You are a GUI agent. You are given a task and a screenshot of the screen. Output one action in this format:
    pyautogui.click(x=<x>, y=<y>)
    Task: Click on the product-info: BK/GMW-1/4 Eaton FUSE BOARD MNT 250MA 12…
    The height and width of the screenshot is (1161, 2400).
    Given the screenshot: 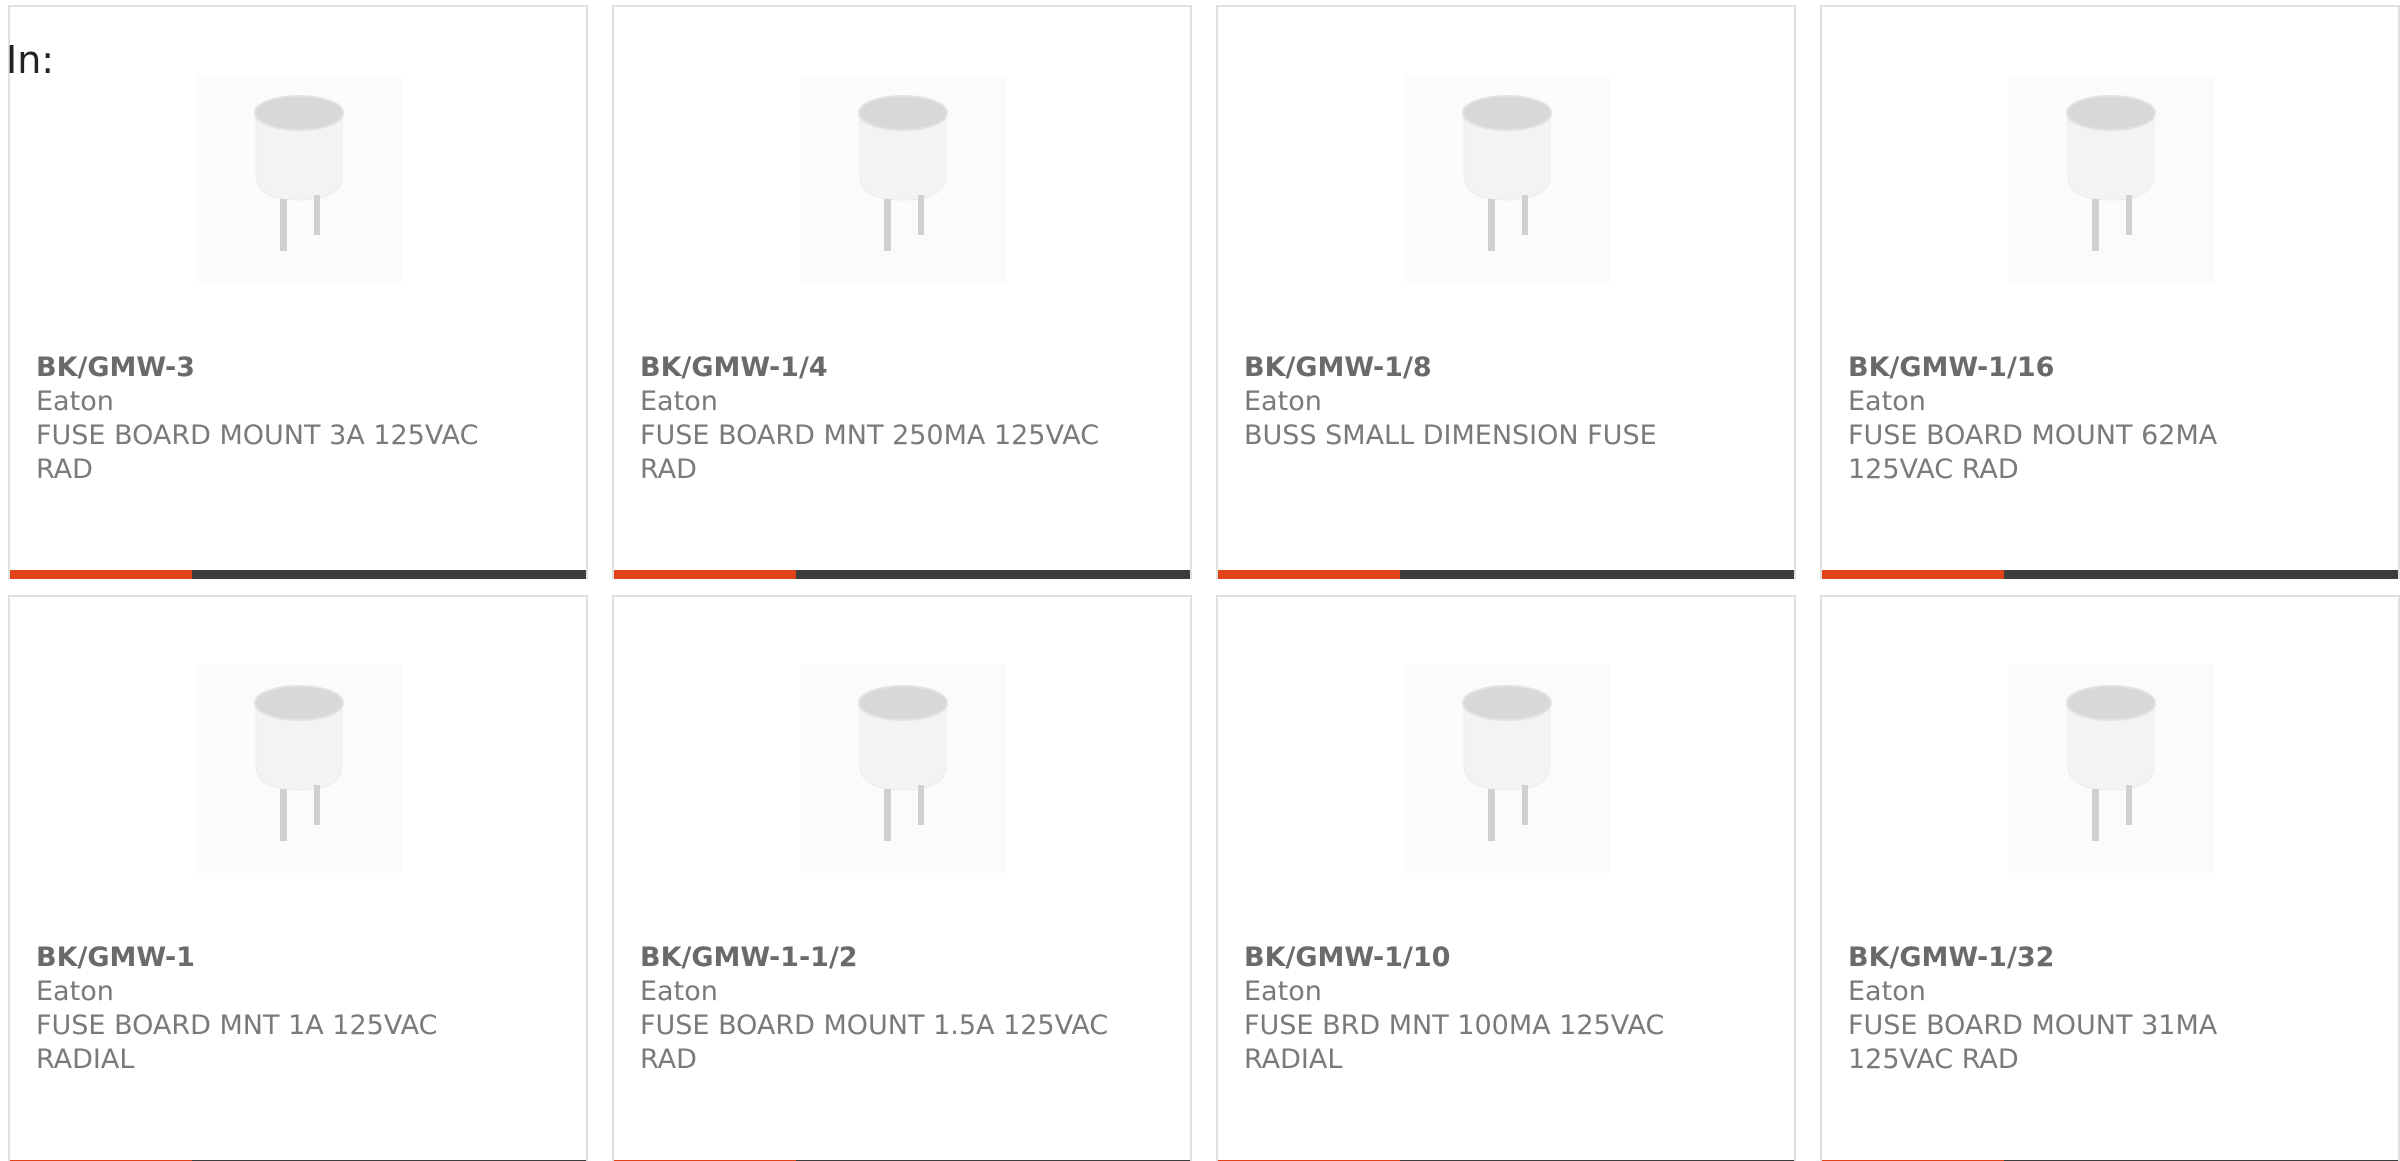 What is the action you would take?
    pyautogui.click(x=880, y=419)
    